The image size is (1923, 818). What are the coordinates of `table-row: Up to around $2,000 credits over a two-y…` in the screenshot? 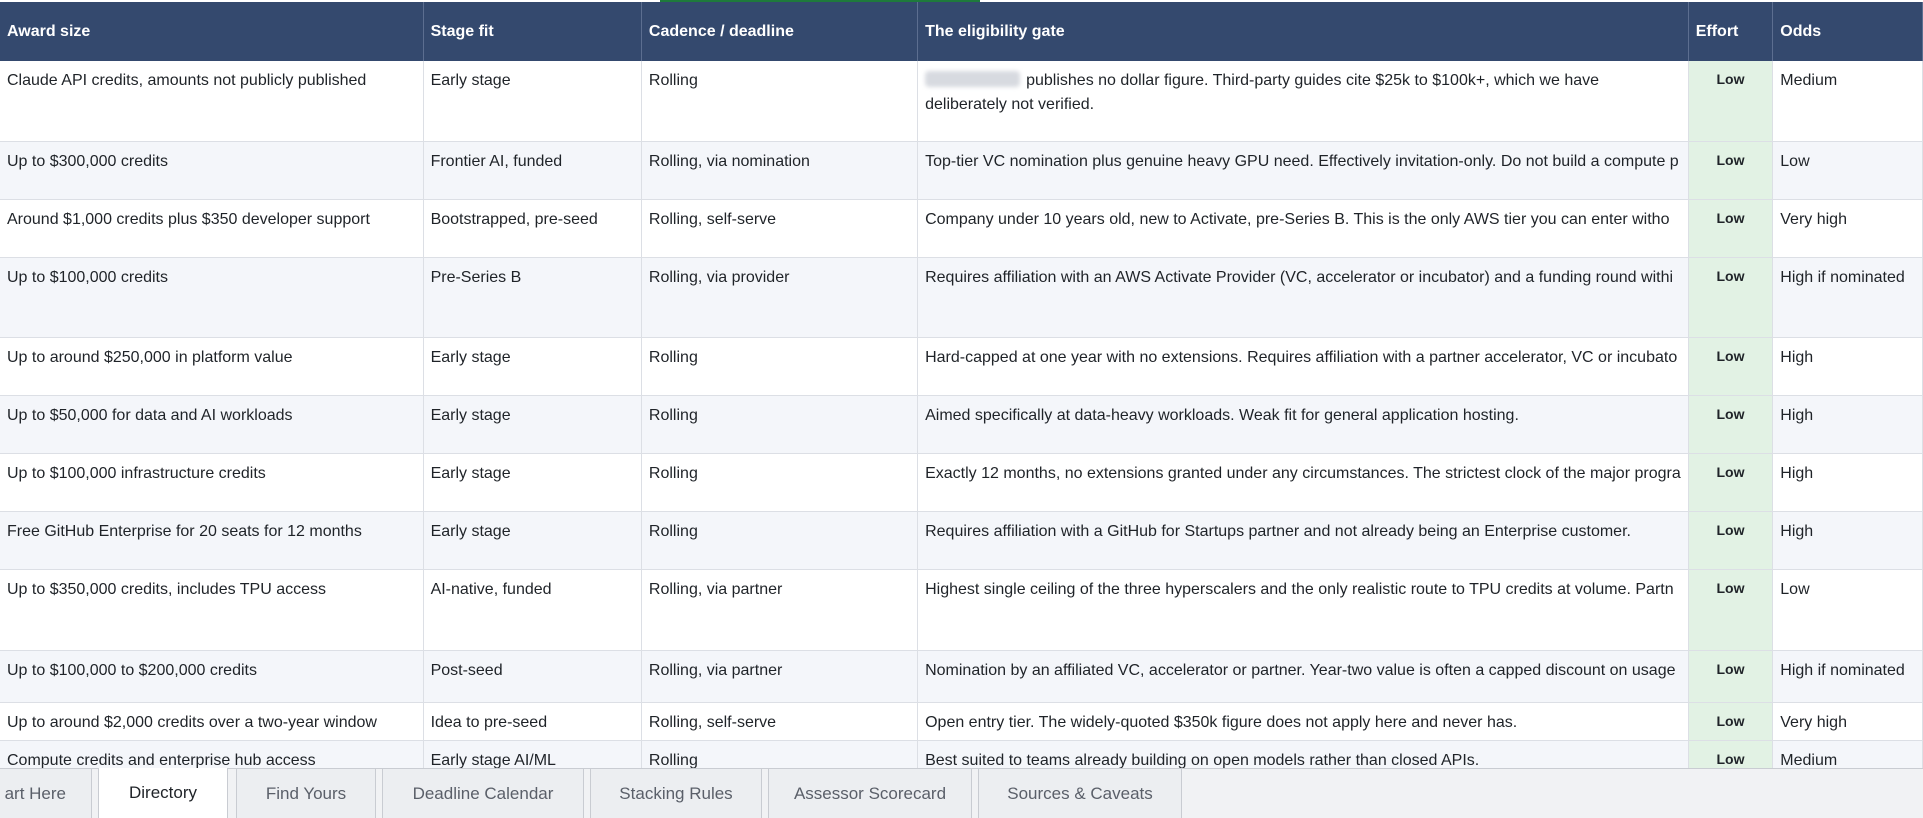 It's located at (961, 721).